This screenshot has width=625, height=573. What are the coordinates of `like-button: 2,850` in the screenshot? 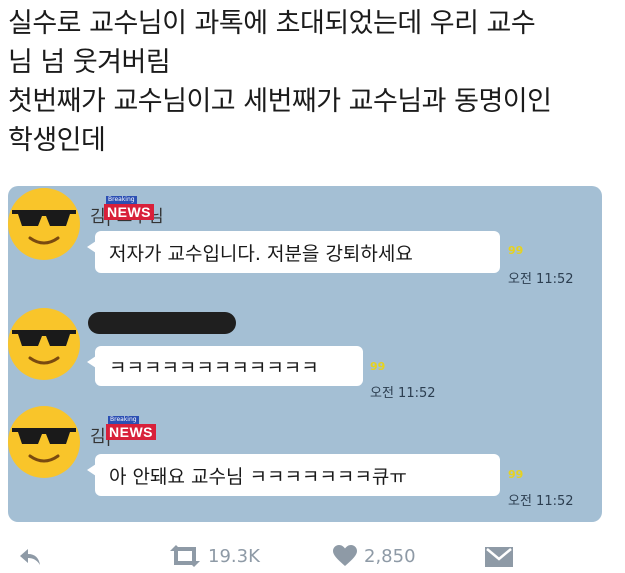 It's located at (374, 556).